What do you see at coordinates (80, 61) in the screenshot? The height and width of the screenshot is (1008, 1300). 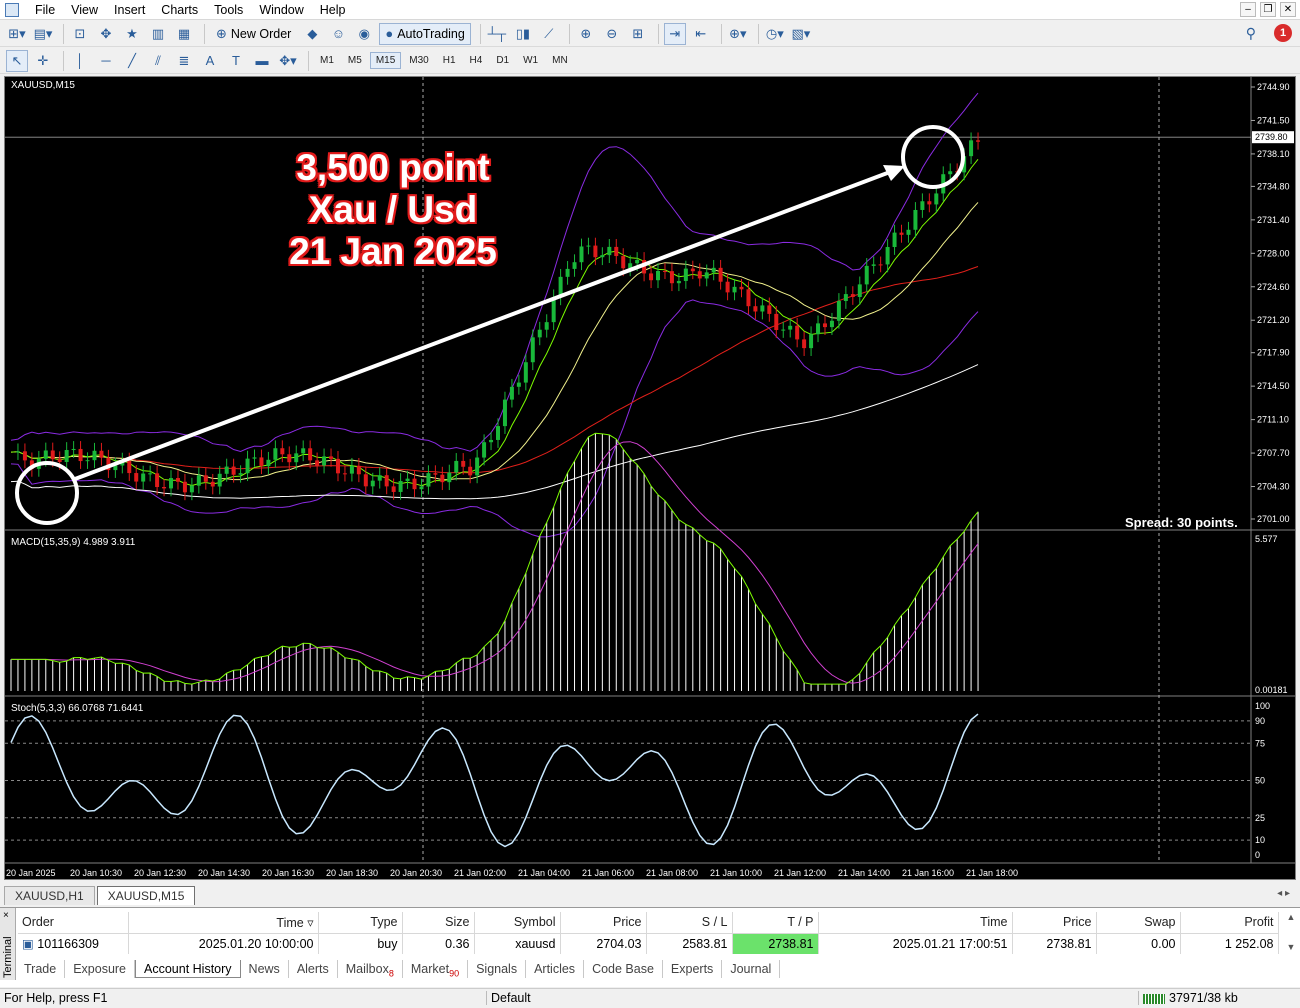 I see `vertical-line-icon: │` at bounding box center [80, 61].